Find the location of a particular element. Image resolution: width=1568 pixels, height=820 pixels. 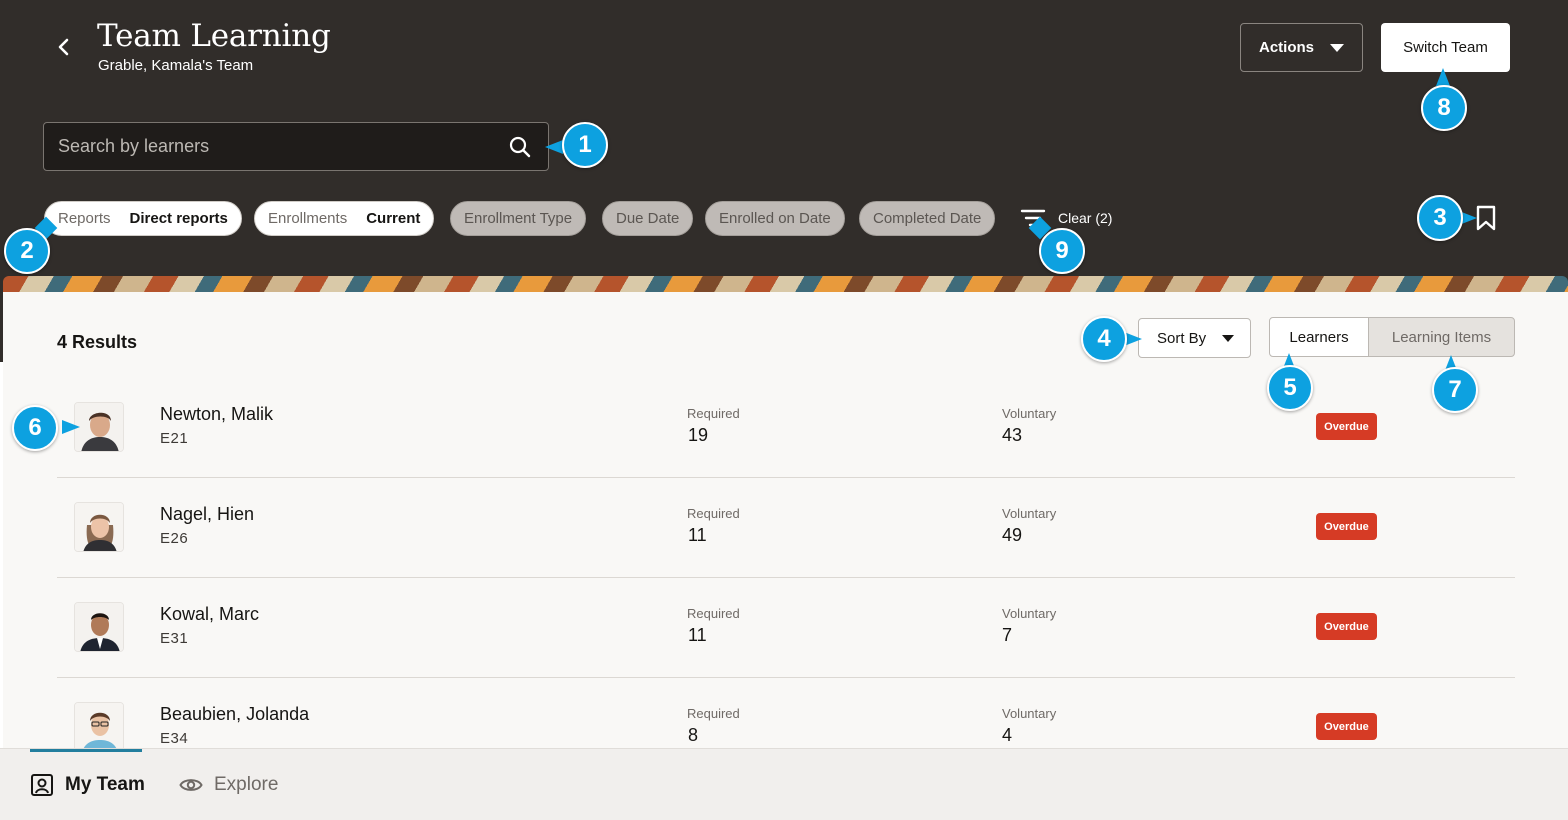

voluntary-count: 43 is located at coordinates (1012, 435).